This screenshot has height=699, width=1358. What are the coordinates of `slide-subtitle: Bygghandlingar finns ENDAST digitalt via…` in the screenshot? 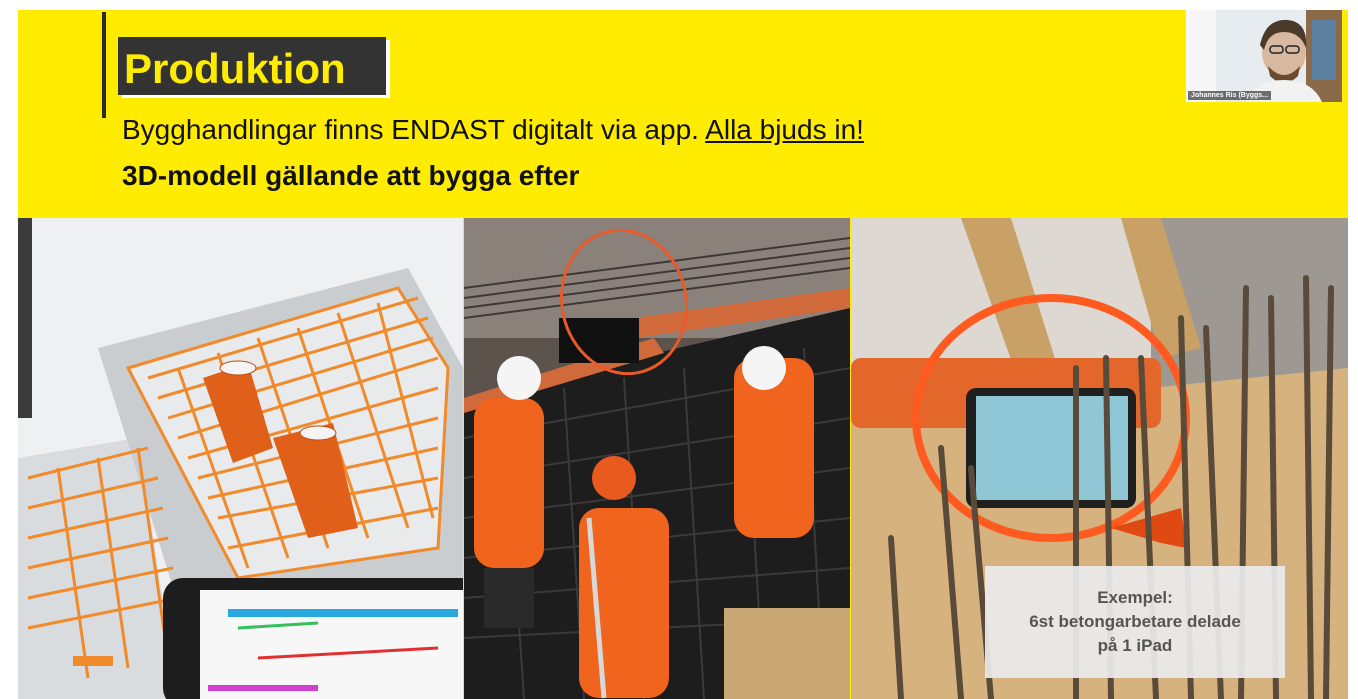 It's located at (493, 130).